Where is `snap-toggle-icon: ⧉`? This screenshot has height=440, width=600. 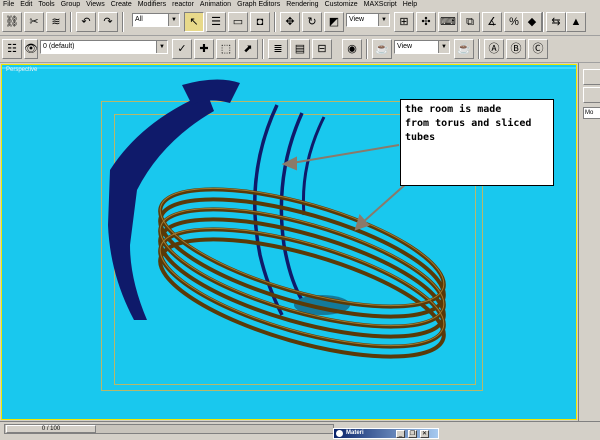
snap-toggle-icon: ⧉ is located at coordinates (470, 22).